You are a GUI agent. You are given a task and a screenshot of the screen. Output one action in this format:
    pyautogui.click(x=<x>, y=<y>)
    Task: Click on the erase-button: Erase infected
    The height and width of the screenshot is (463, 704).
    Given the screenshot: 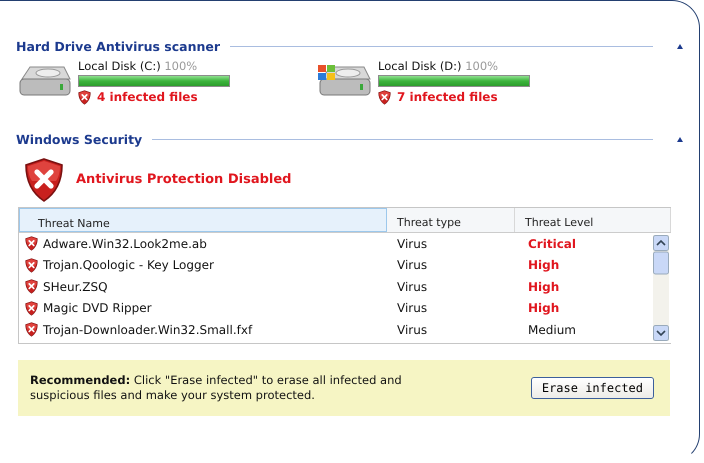 What is the action you would take?
    pyautogui.click(x=592, y=387)
    